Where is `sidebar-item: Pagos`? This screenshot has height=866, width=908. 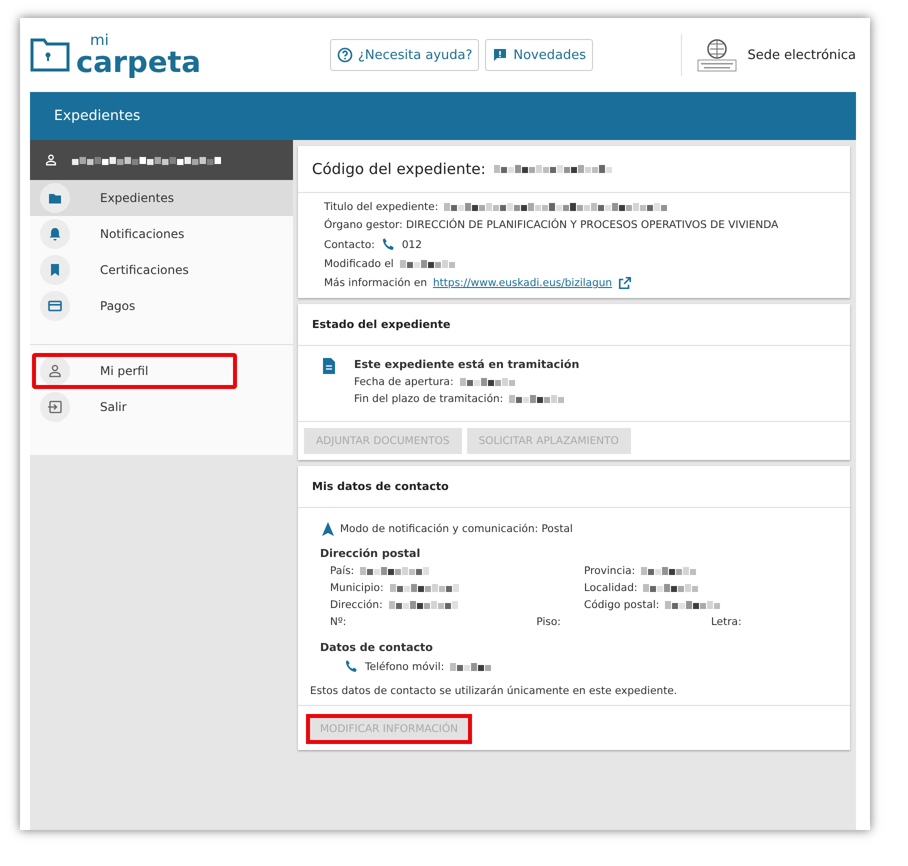 sidebar-item: Pagos is located at coordinates (161, 306).